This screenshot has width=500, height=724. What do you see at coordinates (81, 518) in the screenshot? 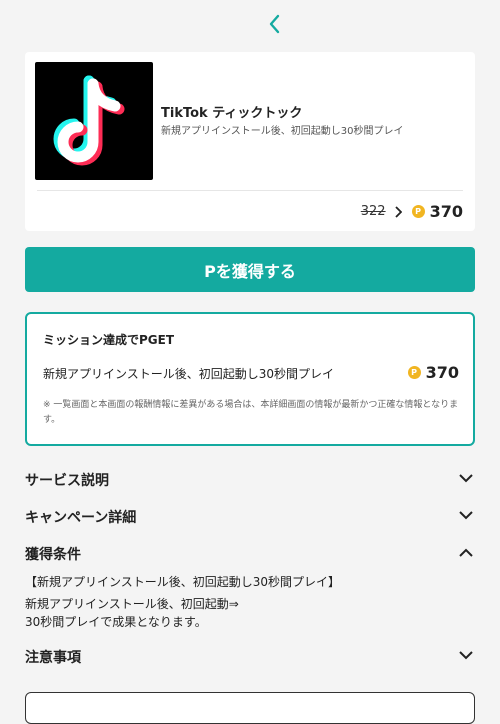
I see `accordion-campaign-title: キャンペーン詳細` at bounding box center [81, 518].